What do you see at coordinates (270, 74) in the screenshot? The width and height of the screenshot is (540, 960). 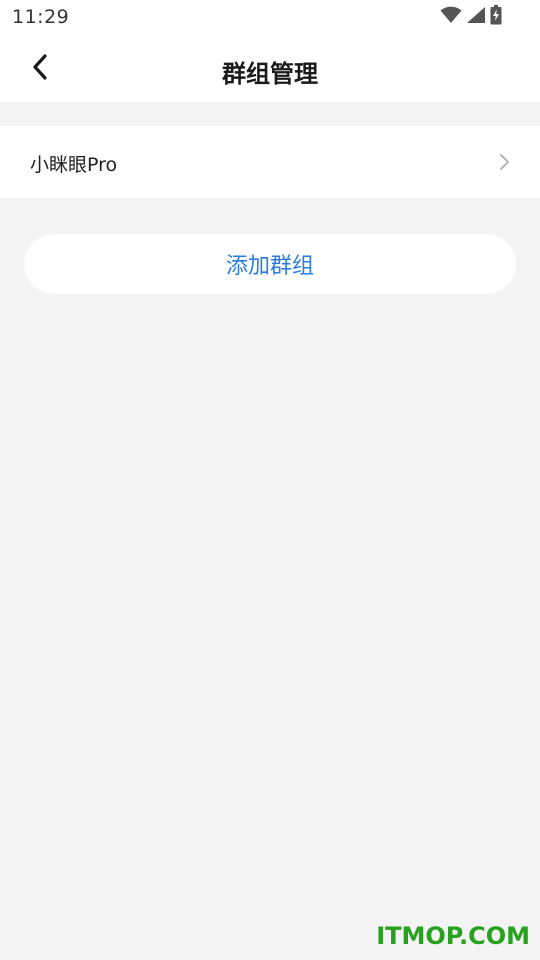 I see `page-title: 群组管理` at bounding box center [270, 74].